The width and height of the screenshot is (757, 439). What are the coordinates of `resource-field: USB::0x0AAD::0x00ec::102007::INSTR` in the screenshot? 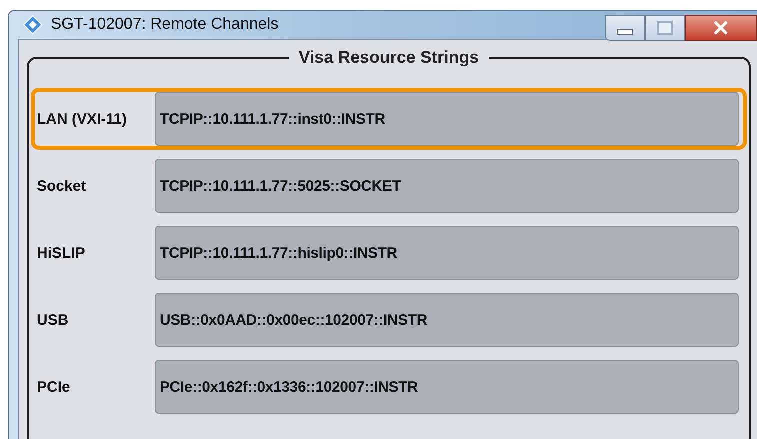 It's located at (447, 320).